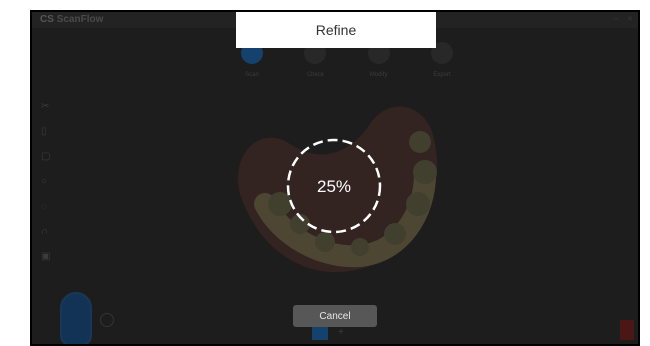 The image size is (650, 346). What do you see at coordinates (335, 316) in the screenshot?
I see `cancel-button: Cancel` at bounding box center [335, 316].